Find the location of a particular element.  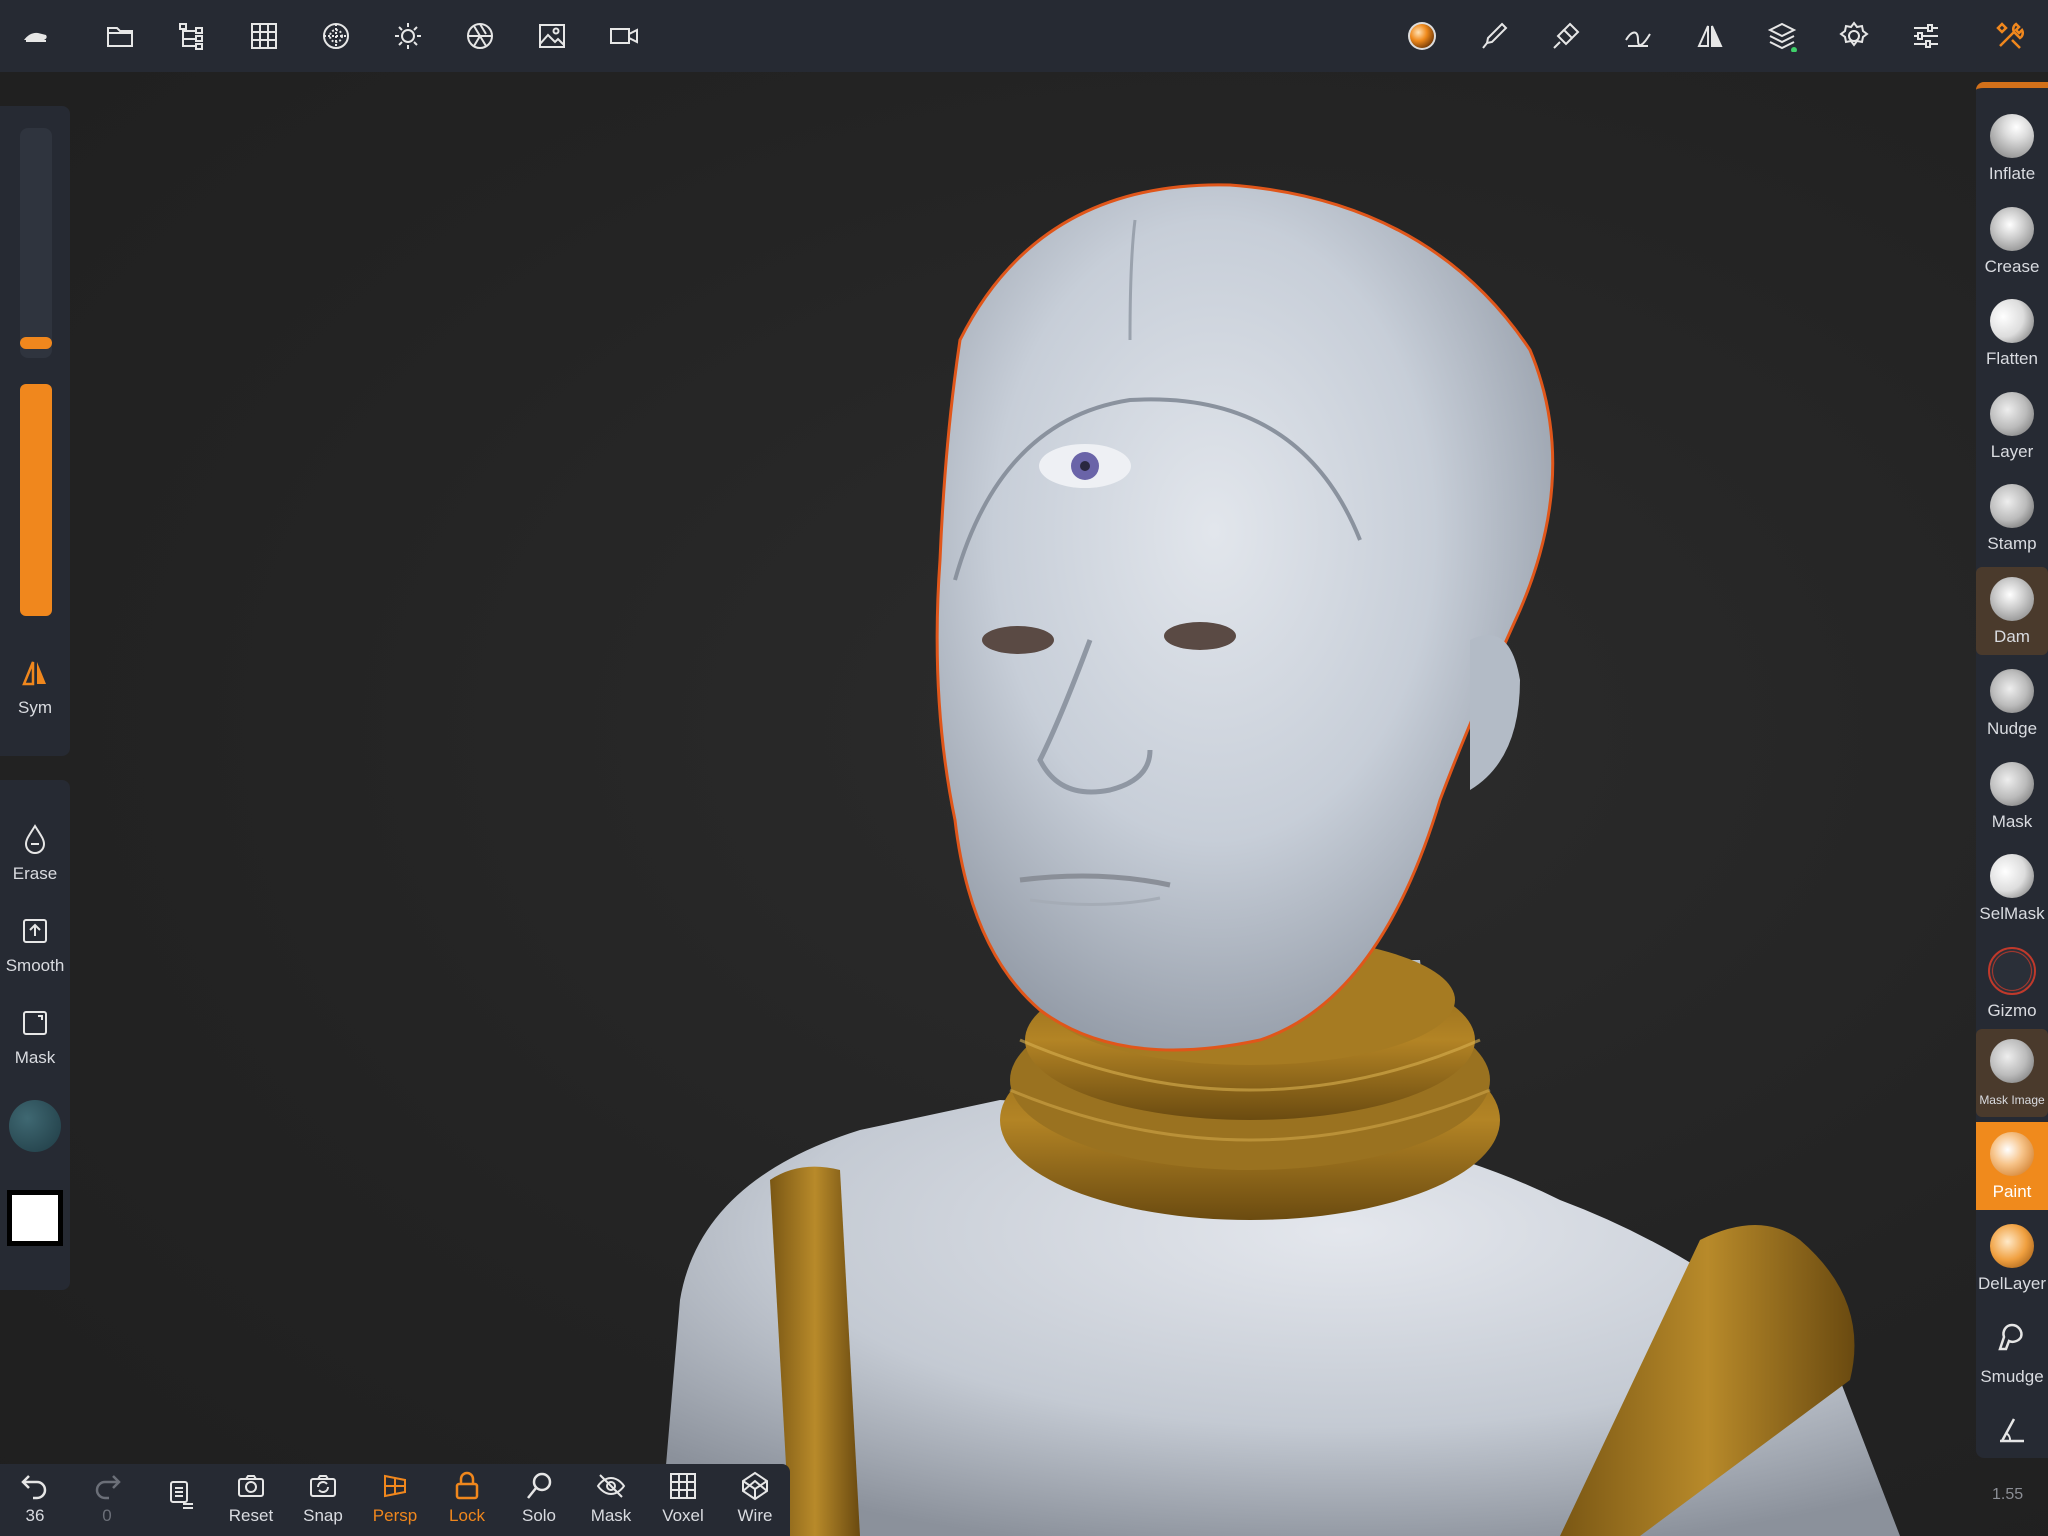

gear-icon is located at coordinates (1854, 36).